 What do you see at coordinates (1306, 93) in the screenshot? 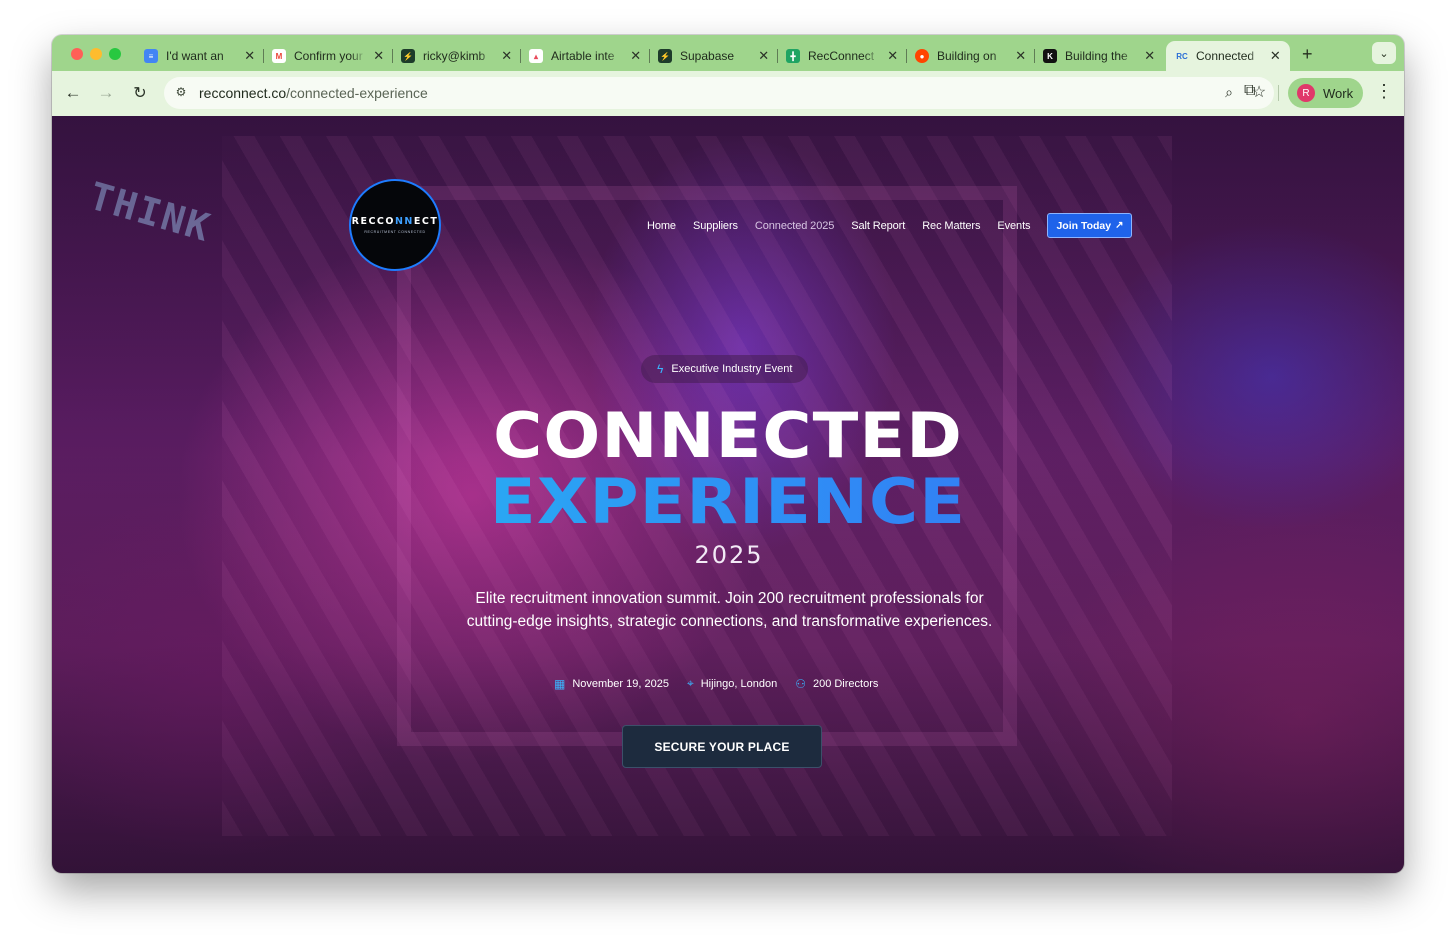
I see `avatar: R` at bounding box center [1306, 93].